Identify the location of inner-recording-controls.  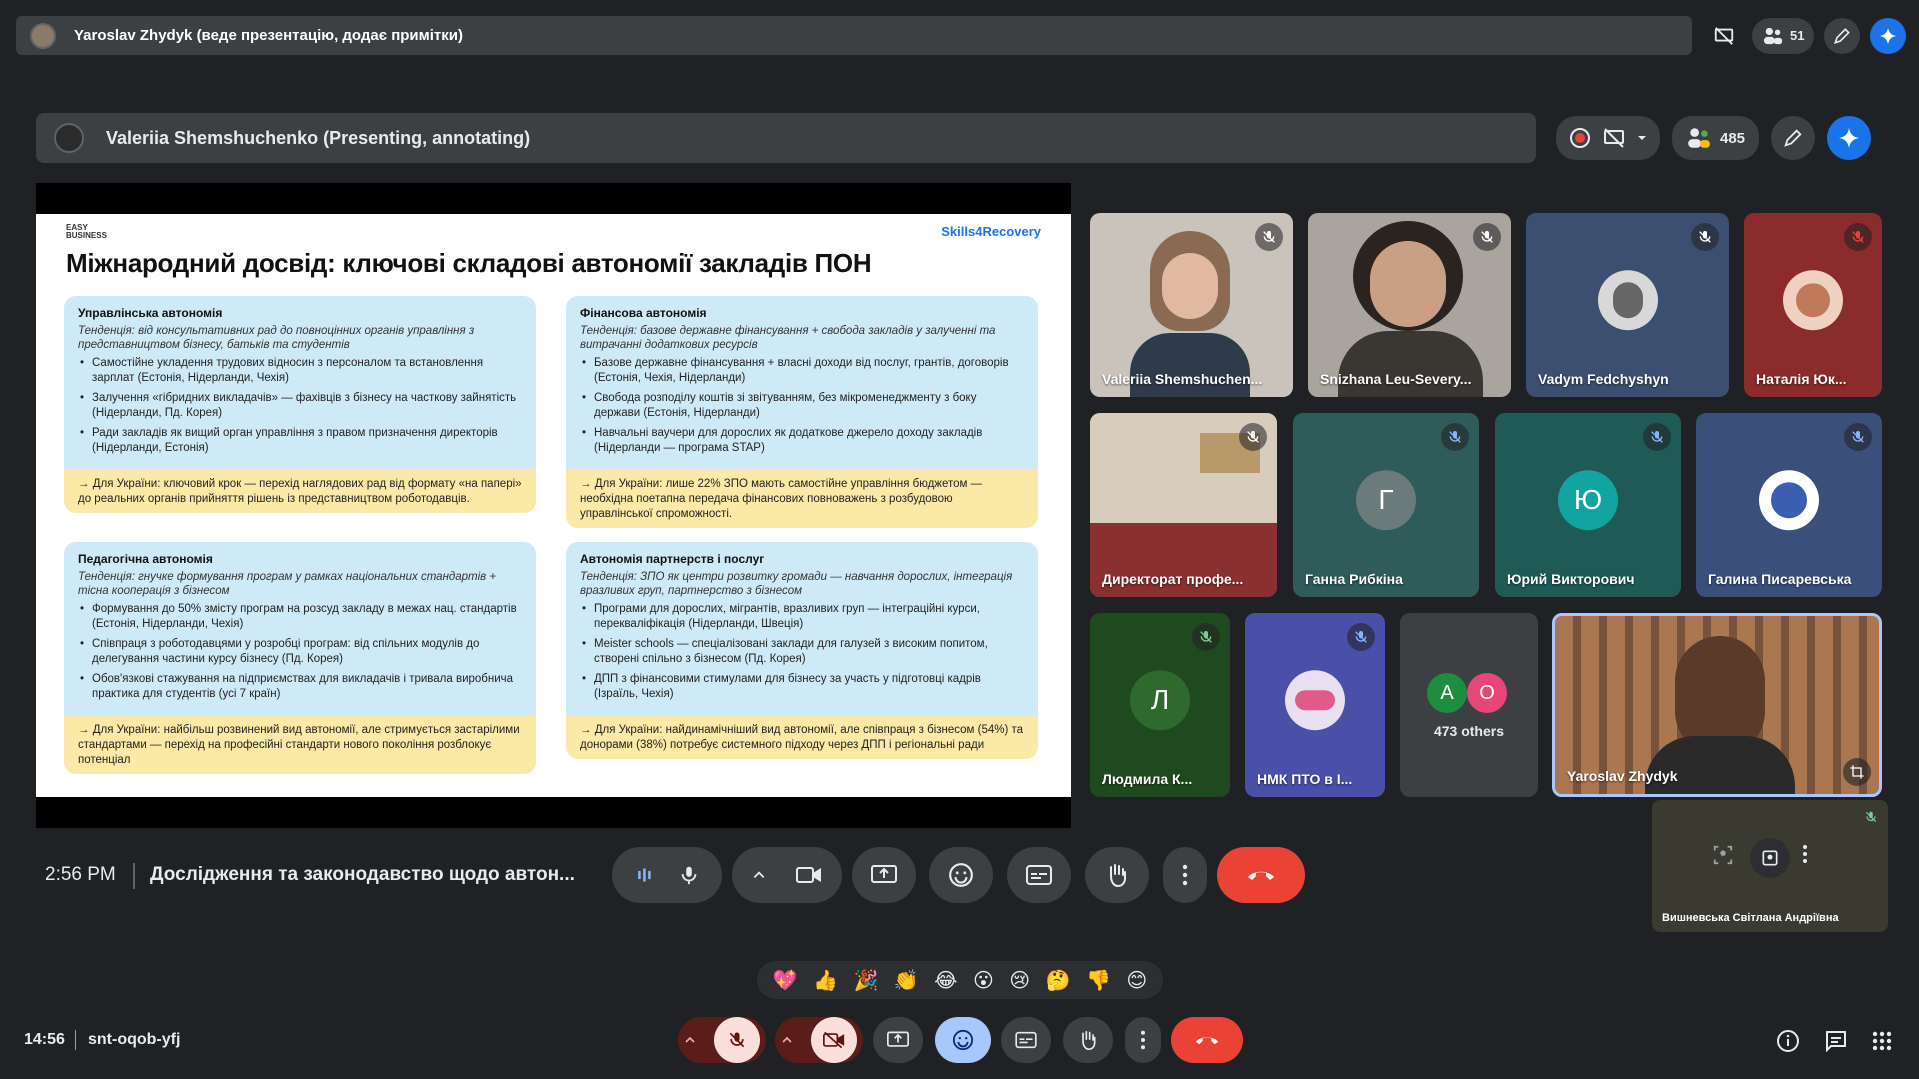
(1608, 138).